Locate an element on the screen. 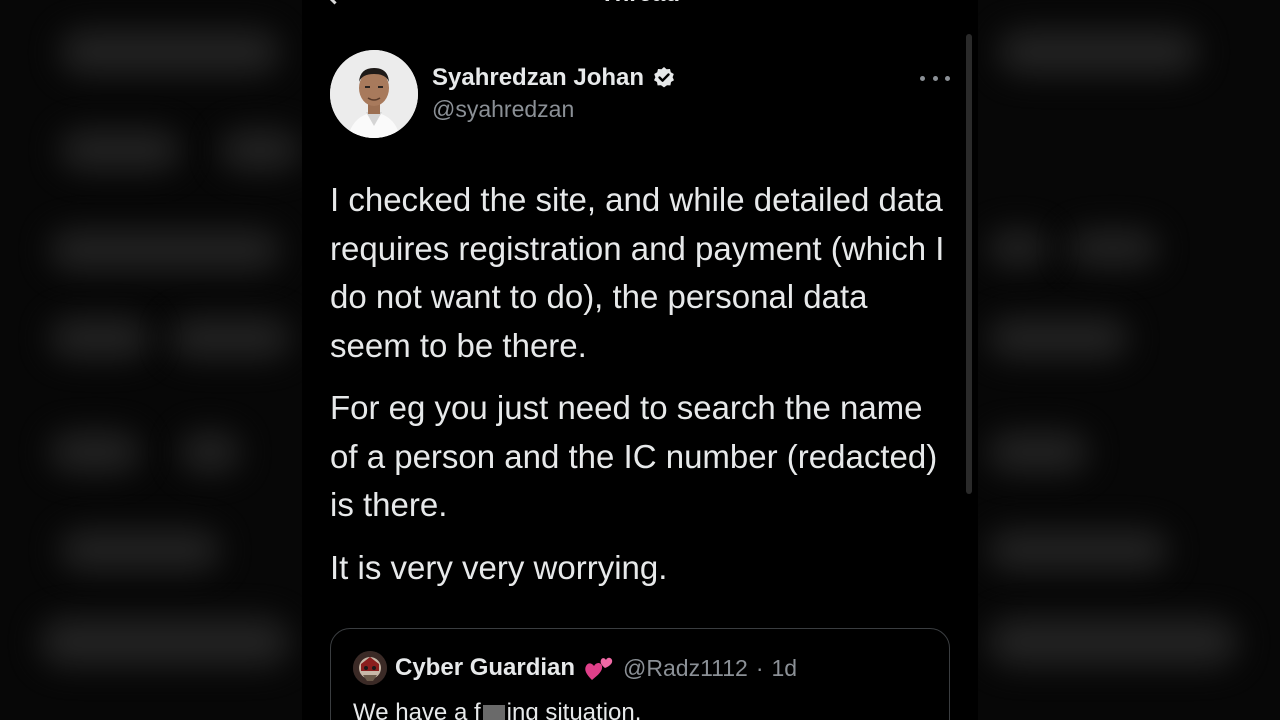 The image size is (1280, 720). top-bar: Thread is located at coordinates (640, 5).